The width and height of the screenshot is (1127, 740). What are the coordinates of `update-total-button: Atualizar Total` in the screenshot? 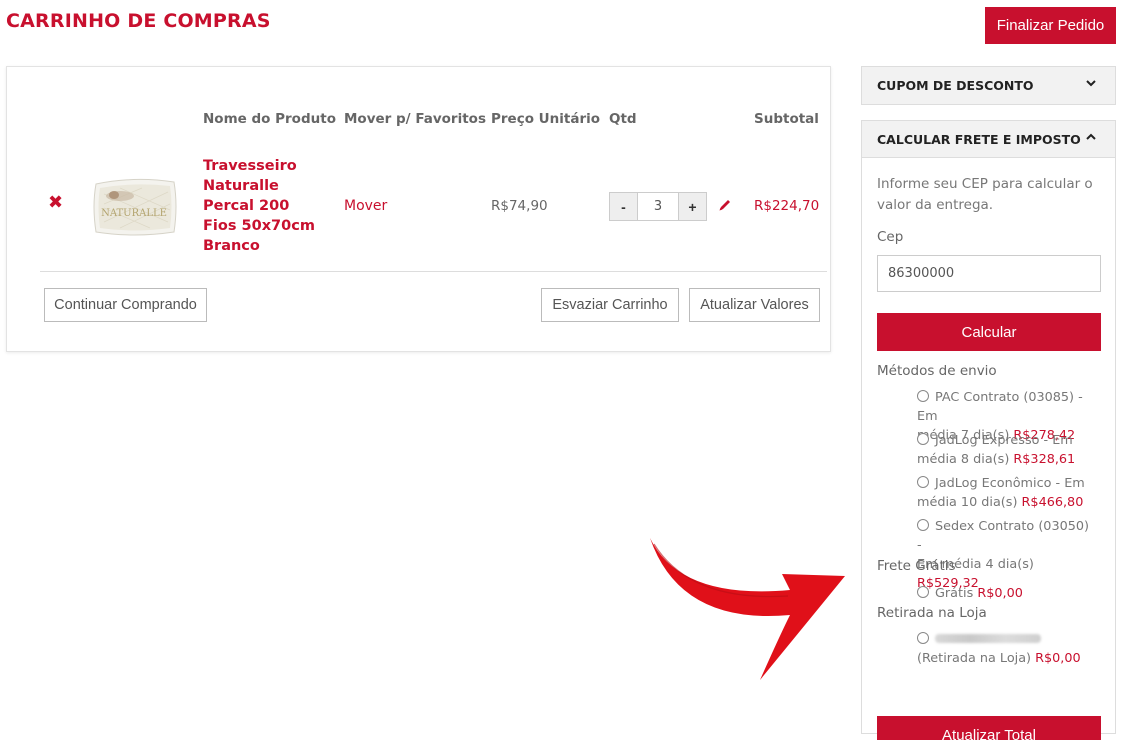 It's located at (989, 728).